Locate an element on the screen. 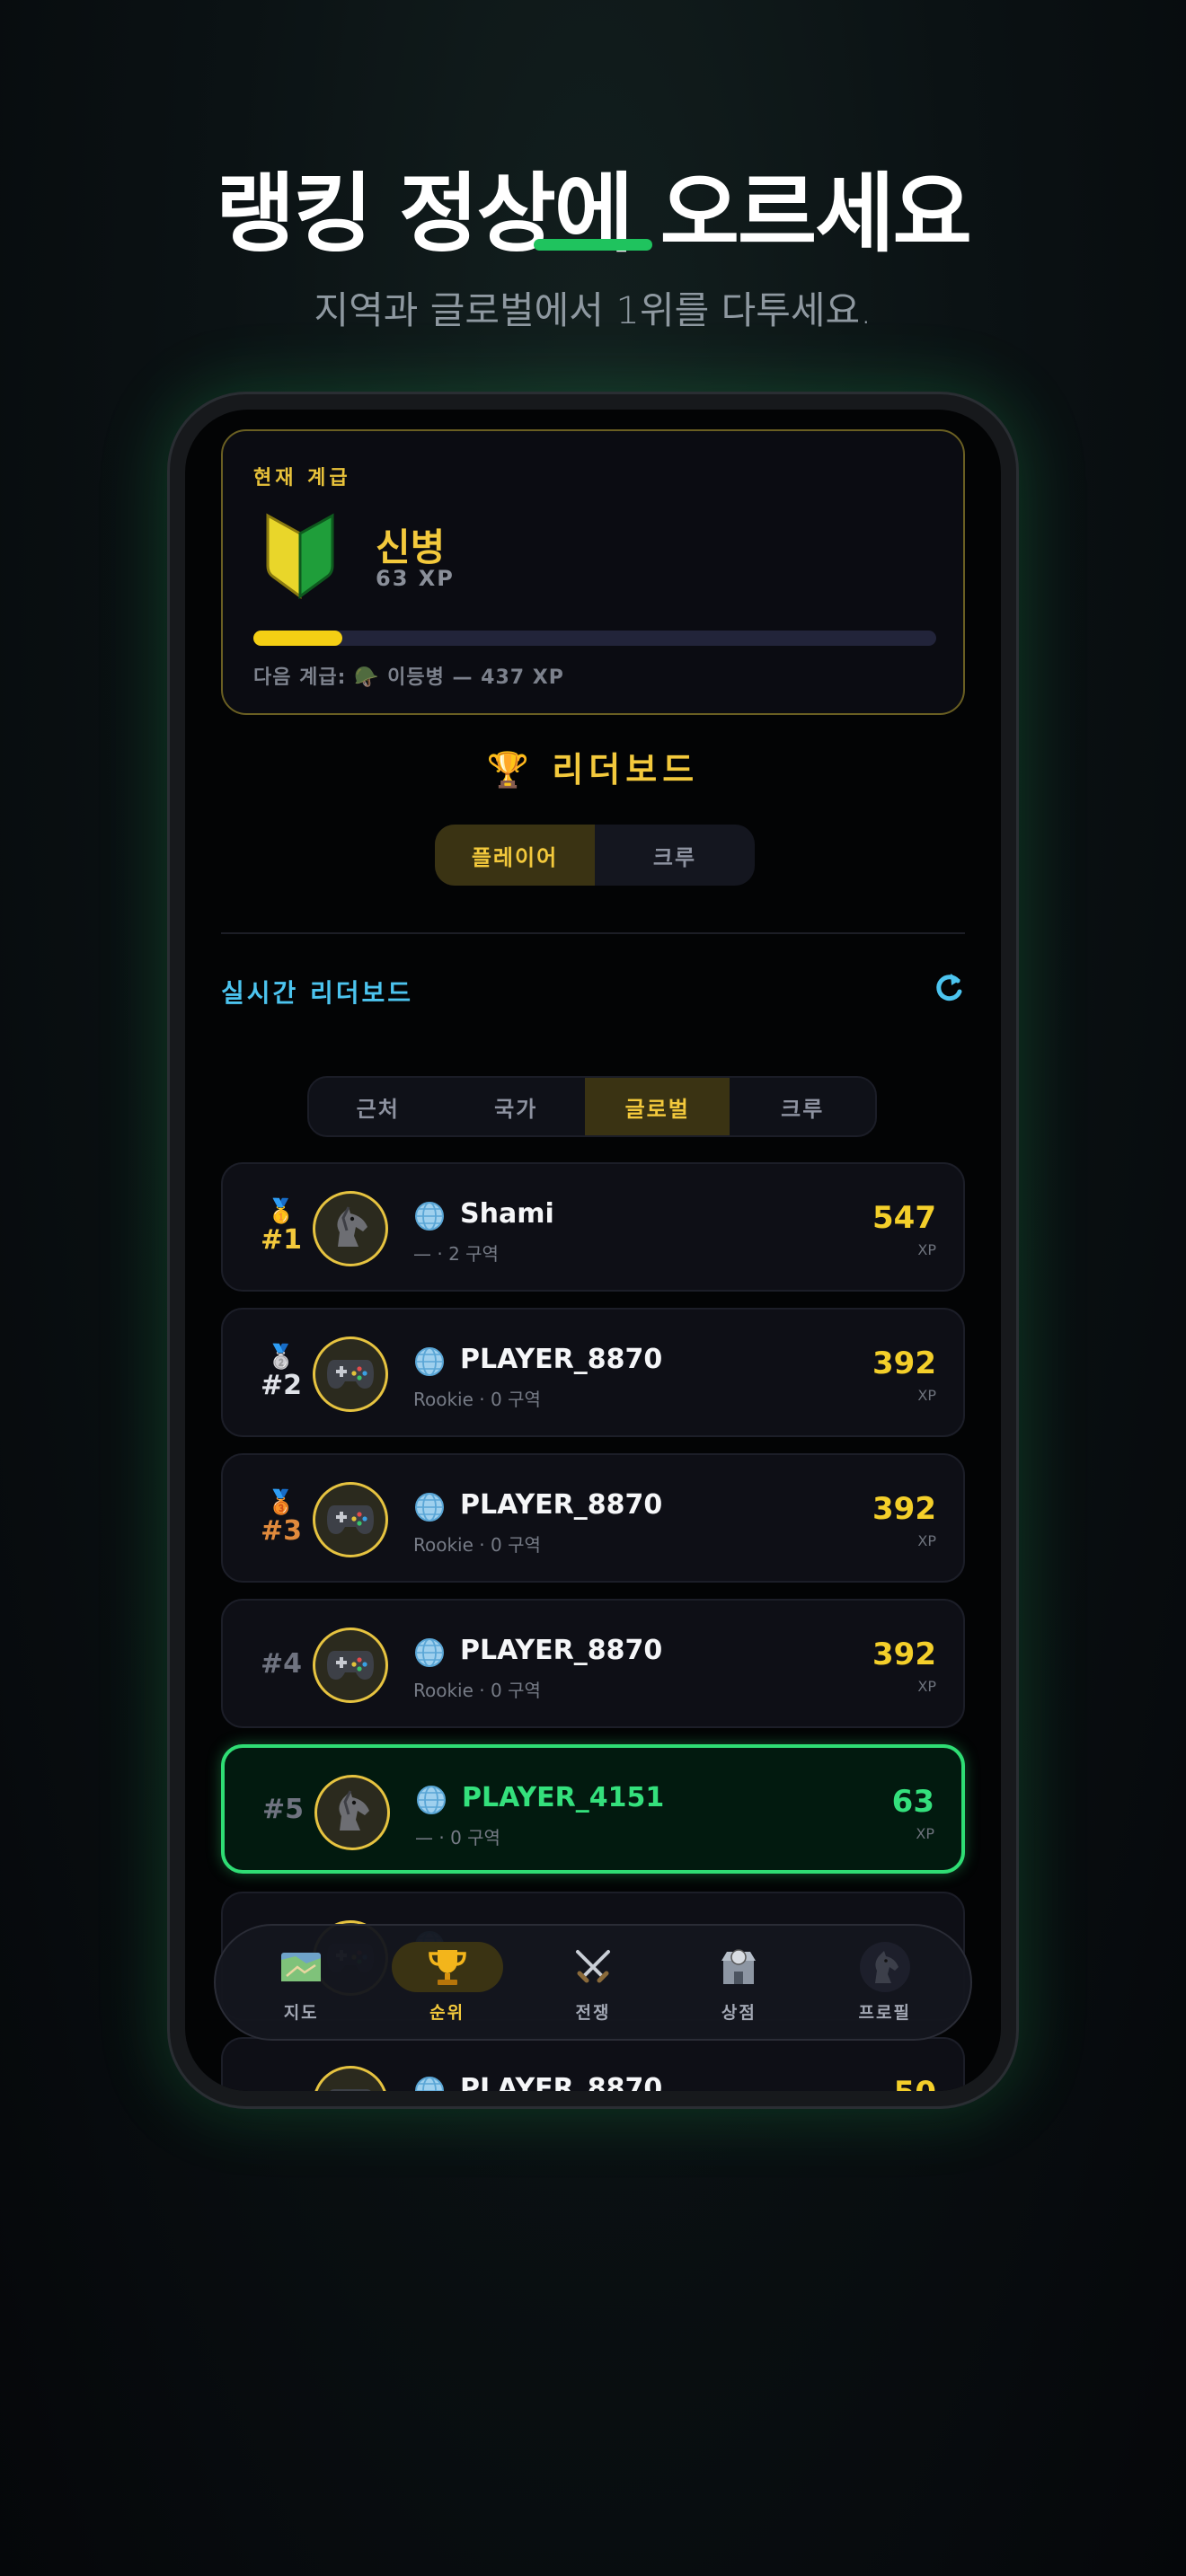  map-icon is located at coordinates (301, 1967).